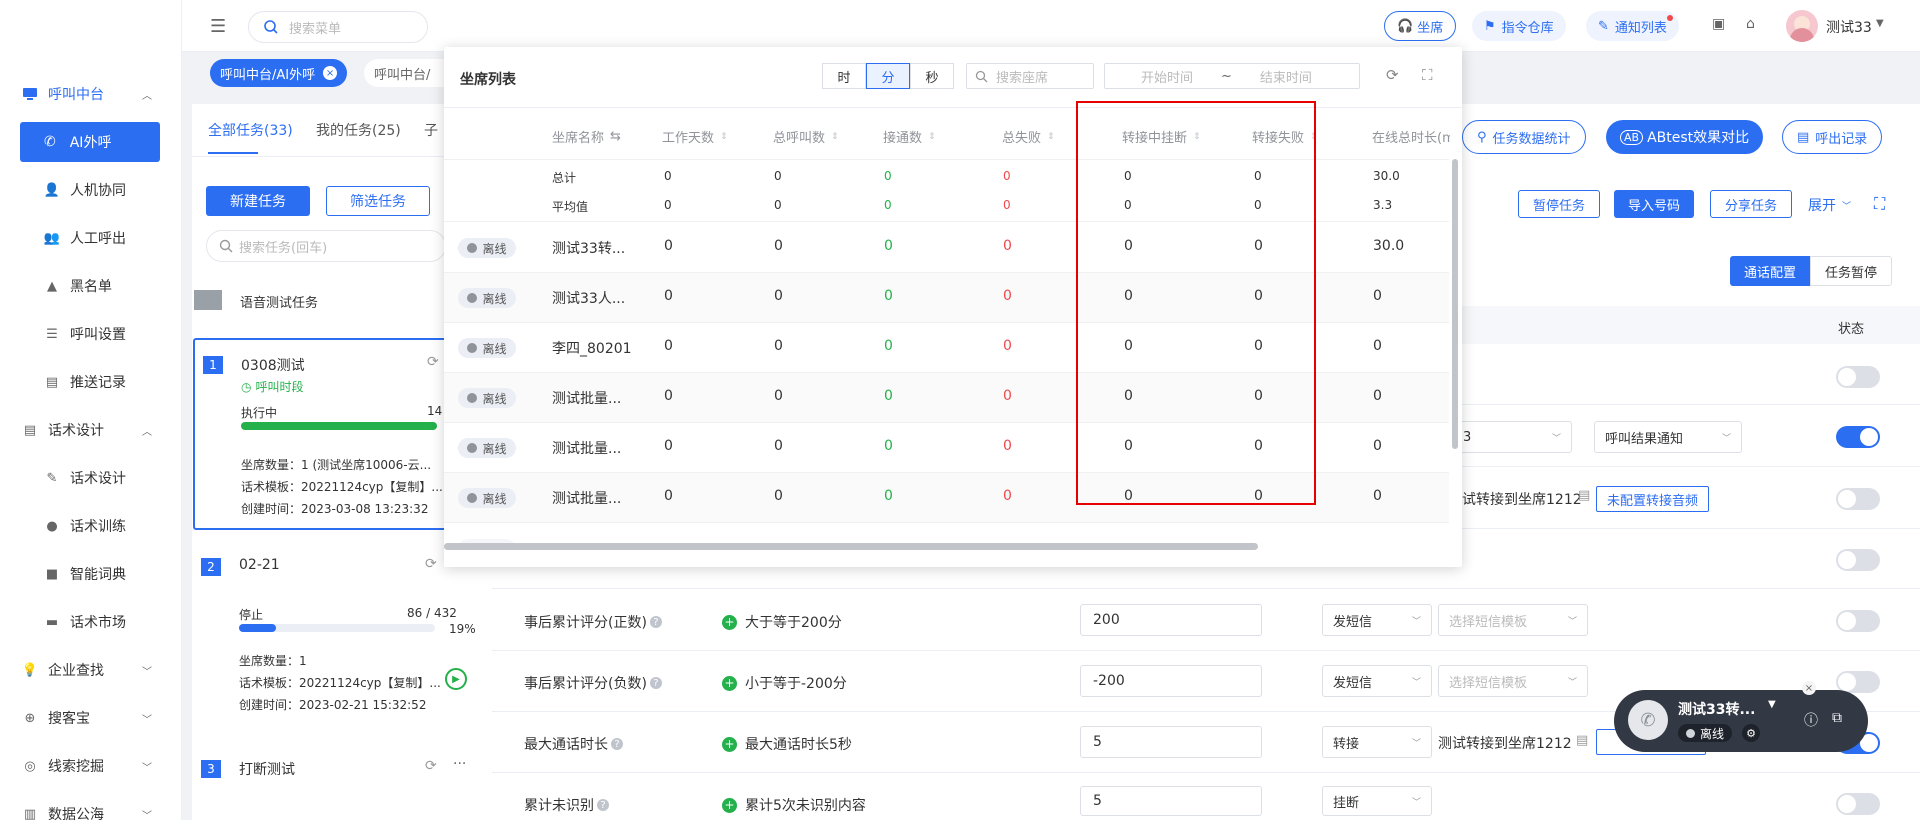  I want to click on pause-task-button: 暂停任务, so click(1559, 204).